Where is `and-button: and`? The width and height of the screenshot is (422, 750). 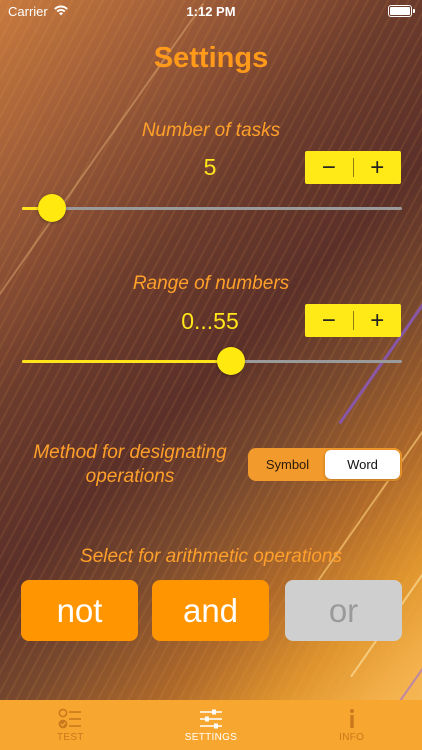
and-button: and is located at coordinates (210, 610).